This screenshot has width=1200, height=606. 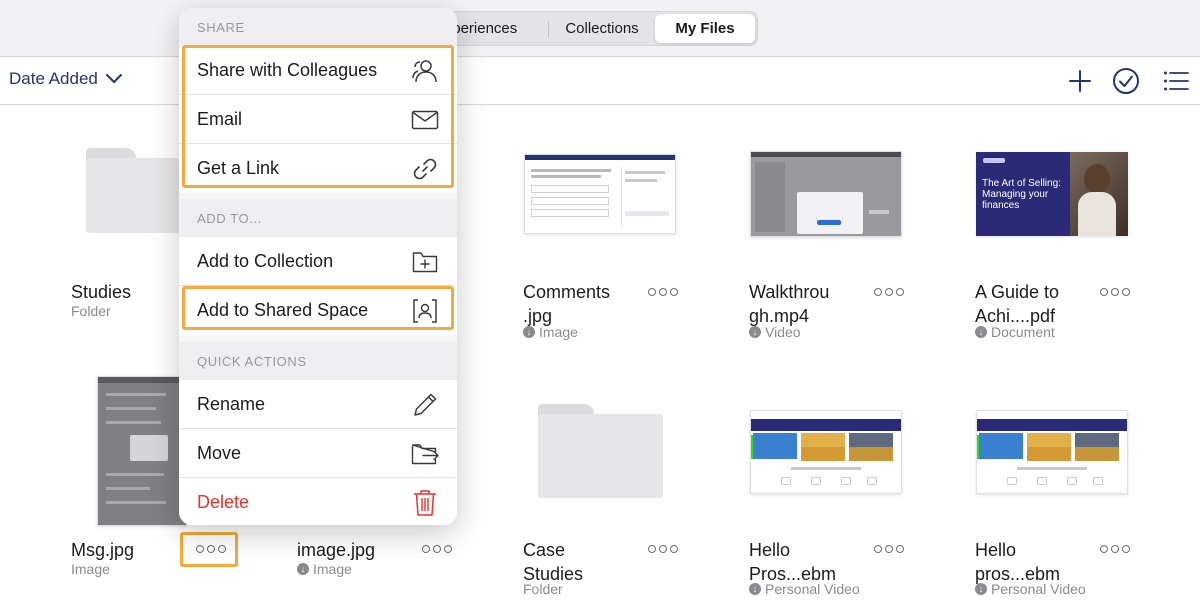 What do you see at coordinates (425, 503) in the screenshot?
I see `trash-icon` at bounding box center [425, 503].